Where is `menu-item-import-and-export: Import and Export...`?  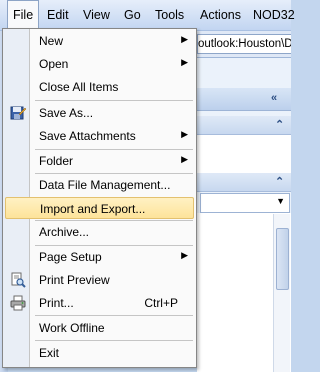
menu-item-import-and-export: Import and Export... is located at coordinates (99, 208).